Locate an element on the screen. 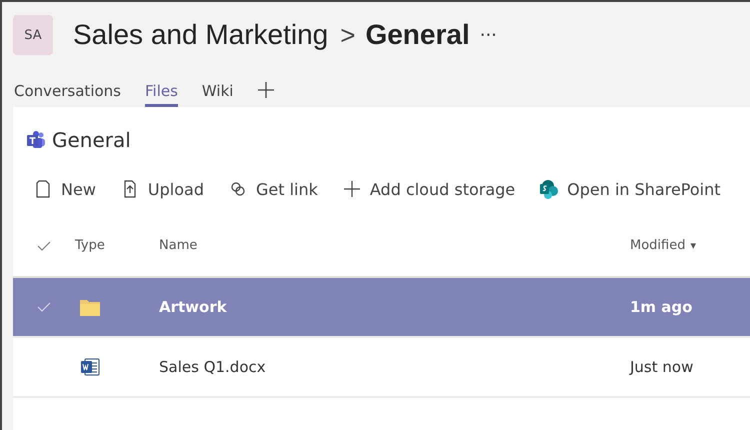  word-document-icon is located at coordinates (90, 367).